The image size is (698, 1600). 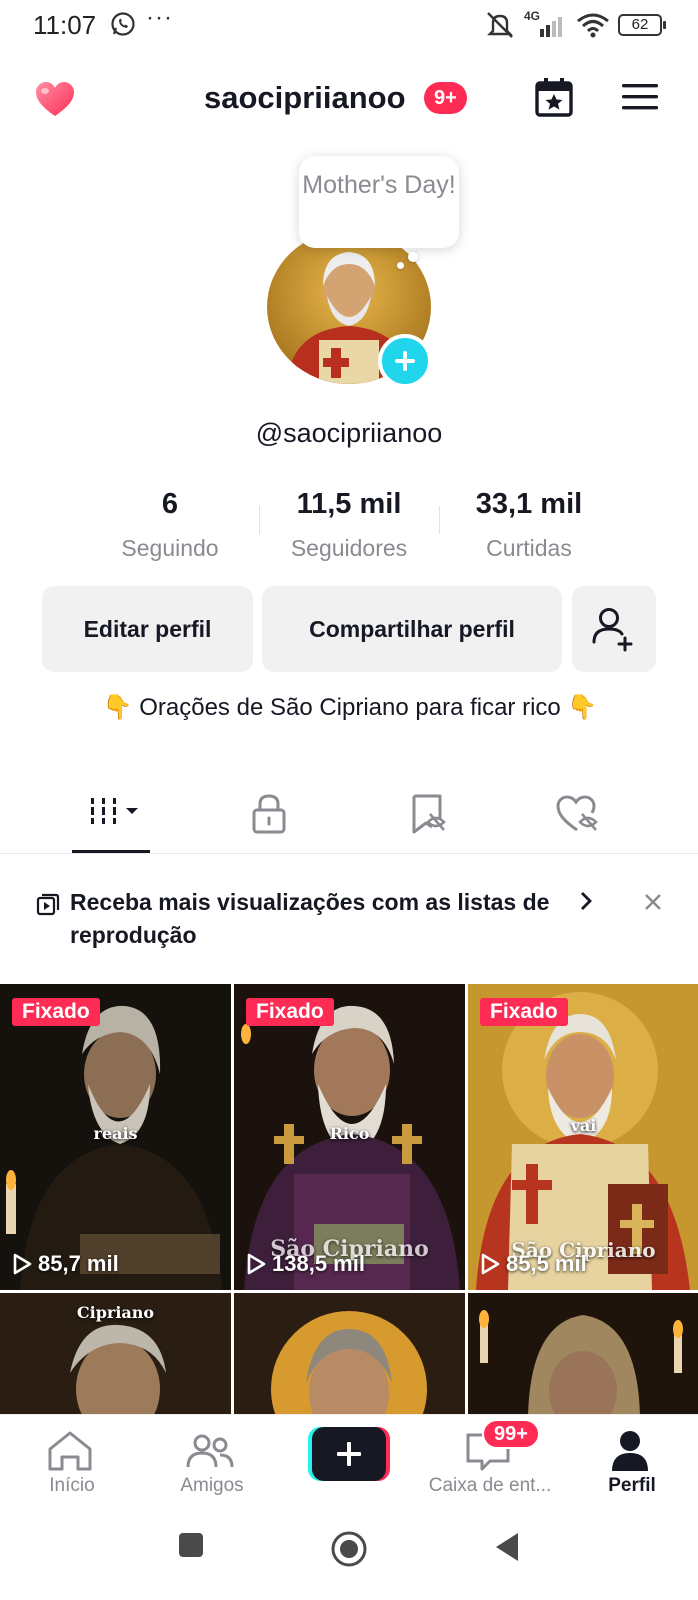 I want to click on notification-badge: 9+, so click(x=445, y=98).